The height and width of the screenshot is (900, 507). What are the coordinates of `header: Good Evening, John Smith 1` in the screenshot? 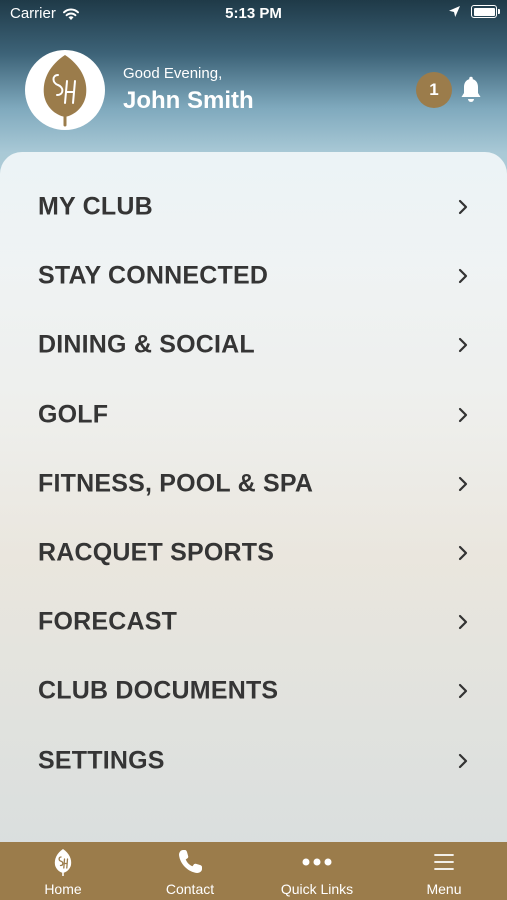 It's located at (253, 90).